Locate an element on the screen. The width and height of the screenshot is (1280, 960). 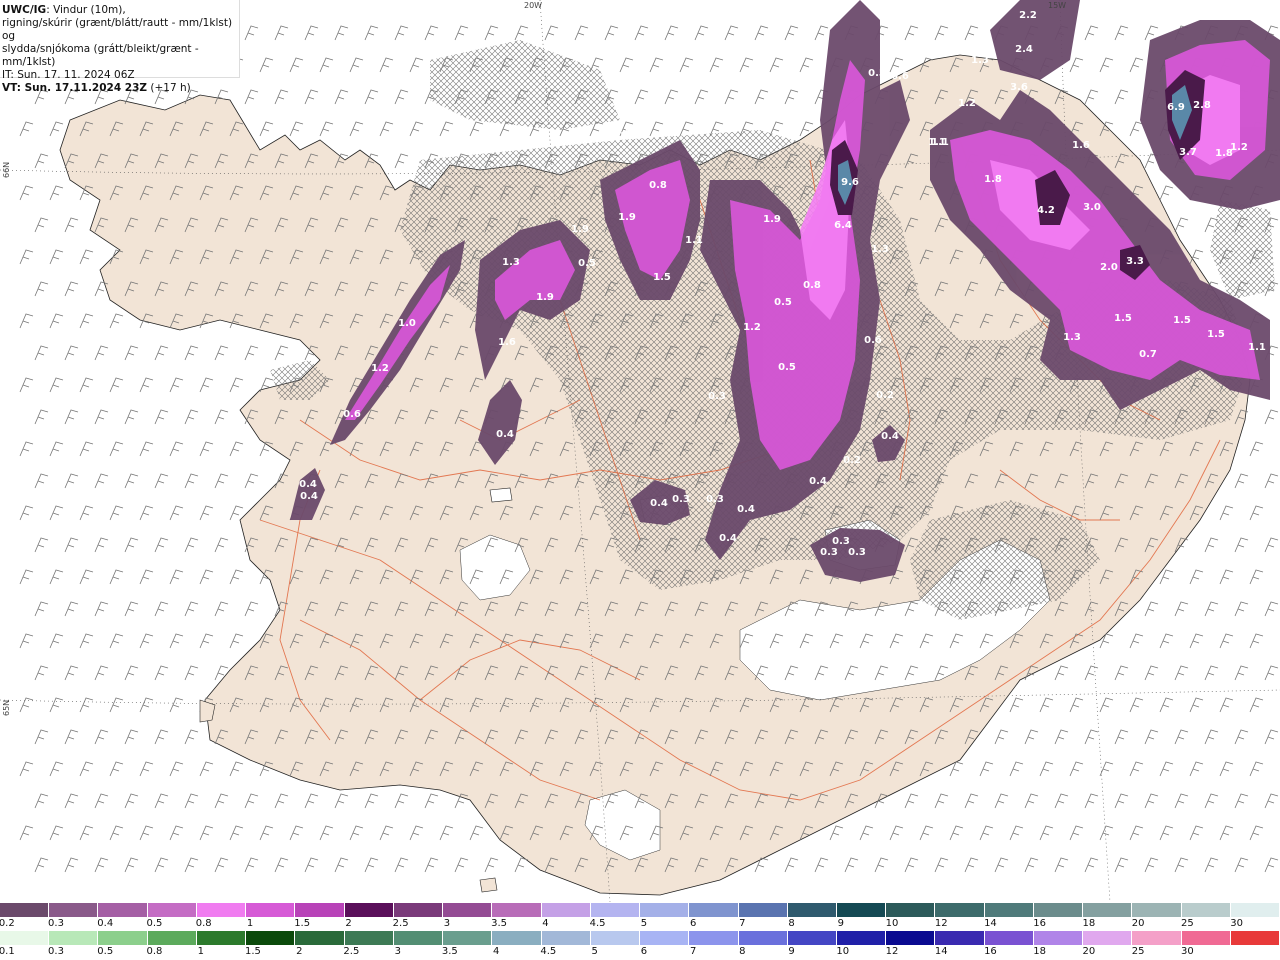
precip-value-label: 1.0 is located at coordinates (407, 323).